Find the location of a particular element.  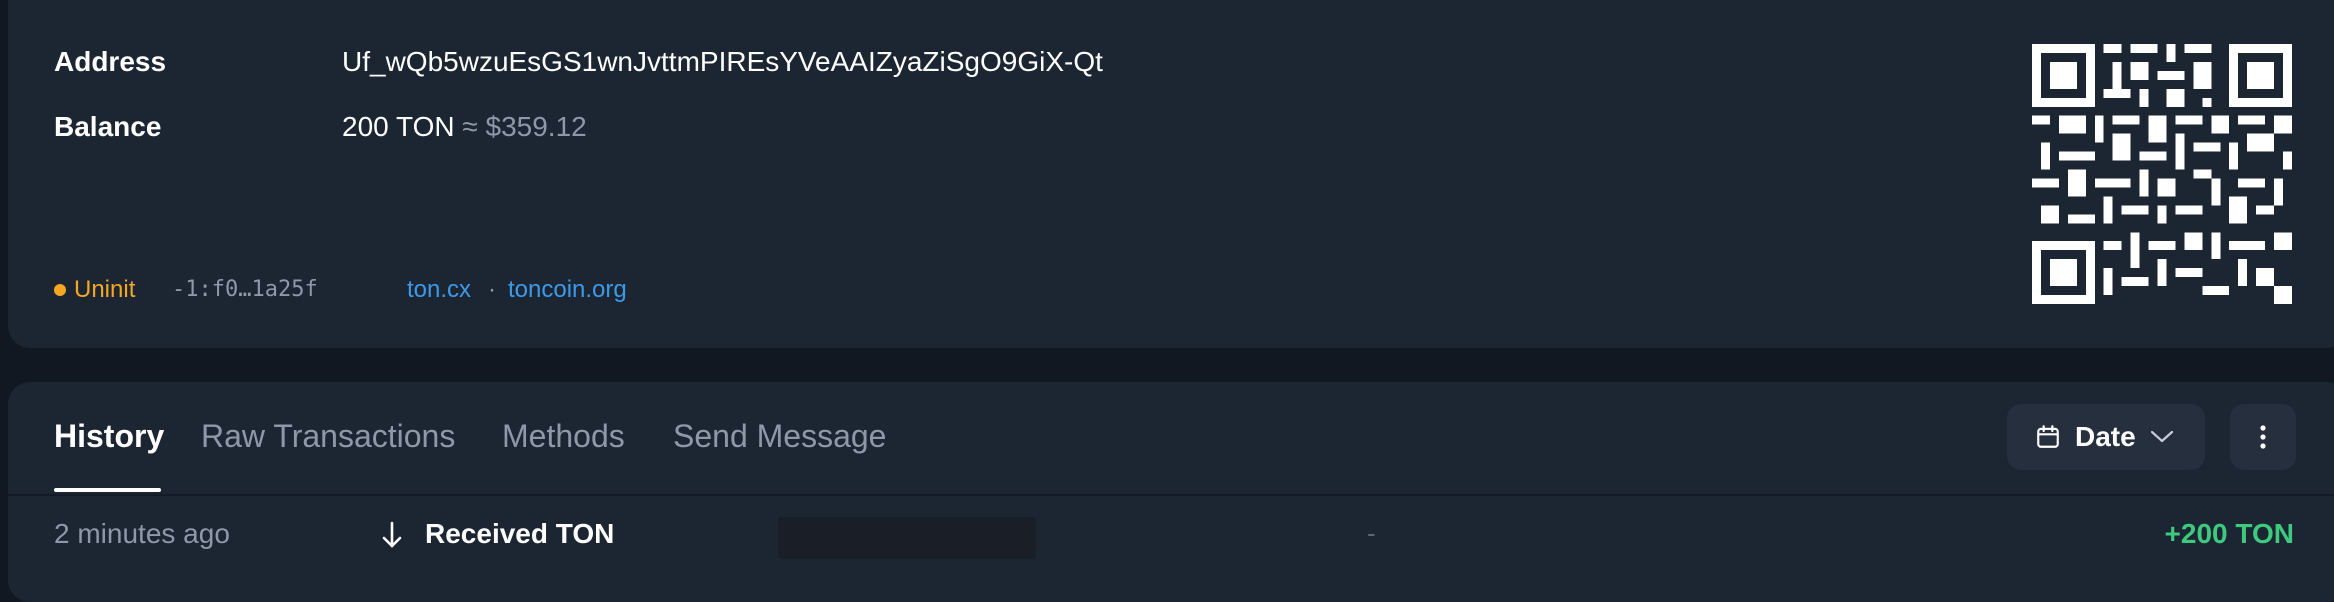

balance-label: Balance is located at coordinates (108, 126).